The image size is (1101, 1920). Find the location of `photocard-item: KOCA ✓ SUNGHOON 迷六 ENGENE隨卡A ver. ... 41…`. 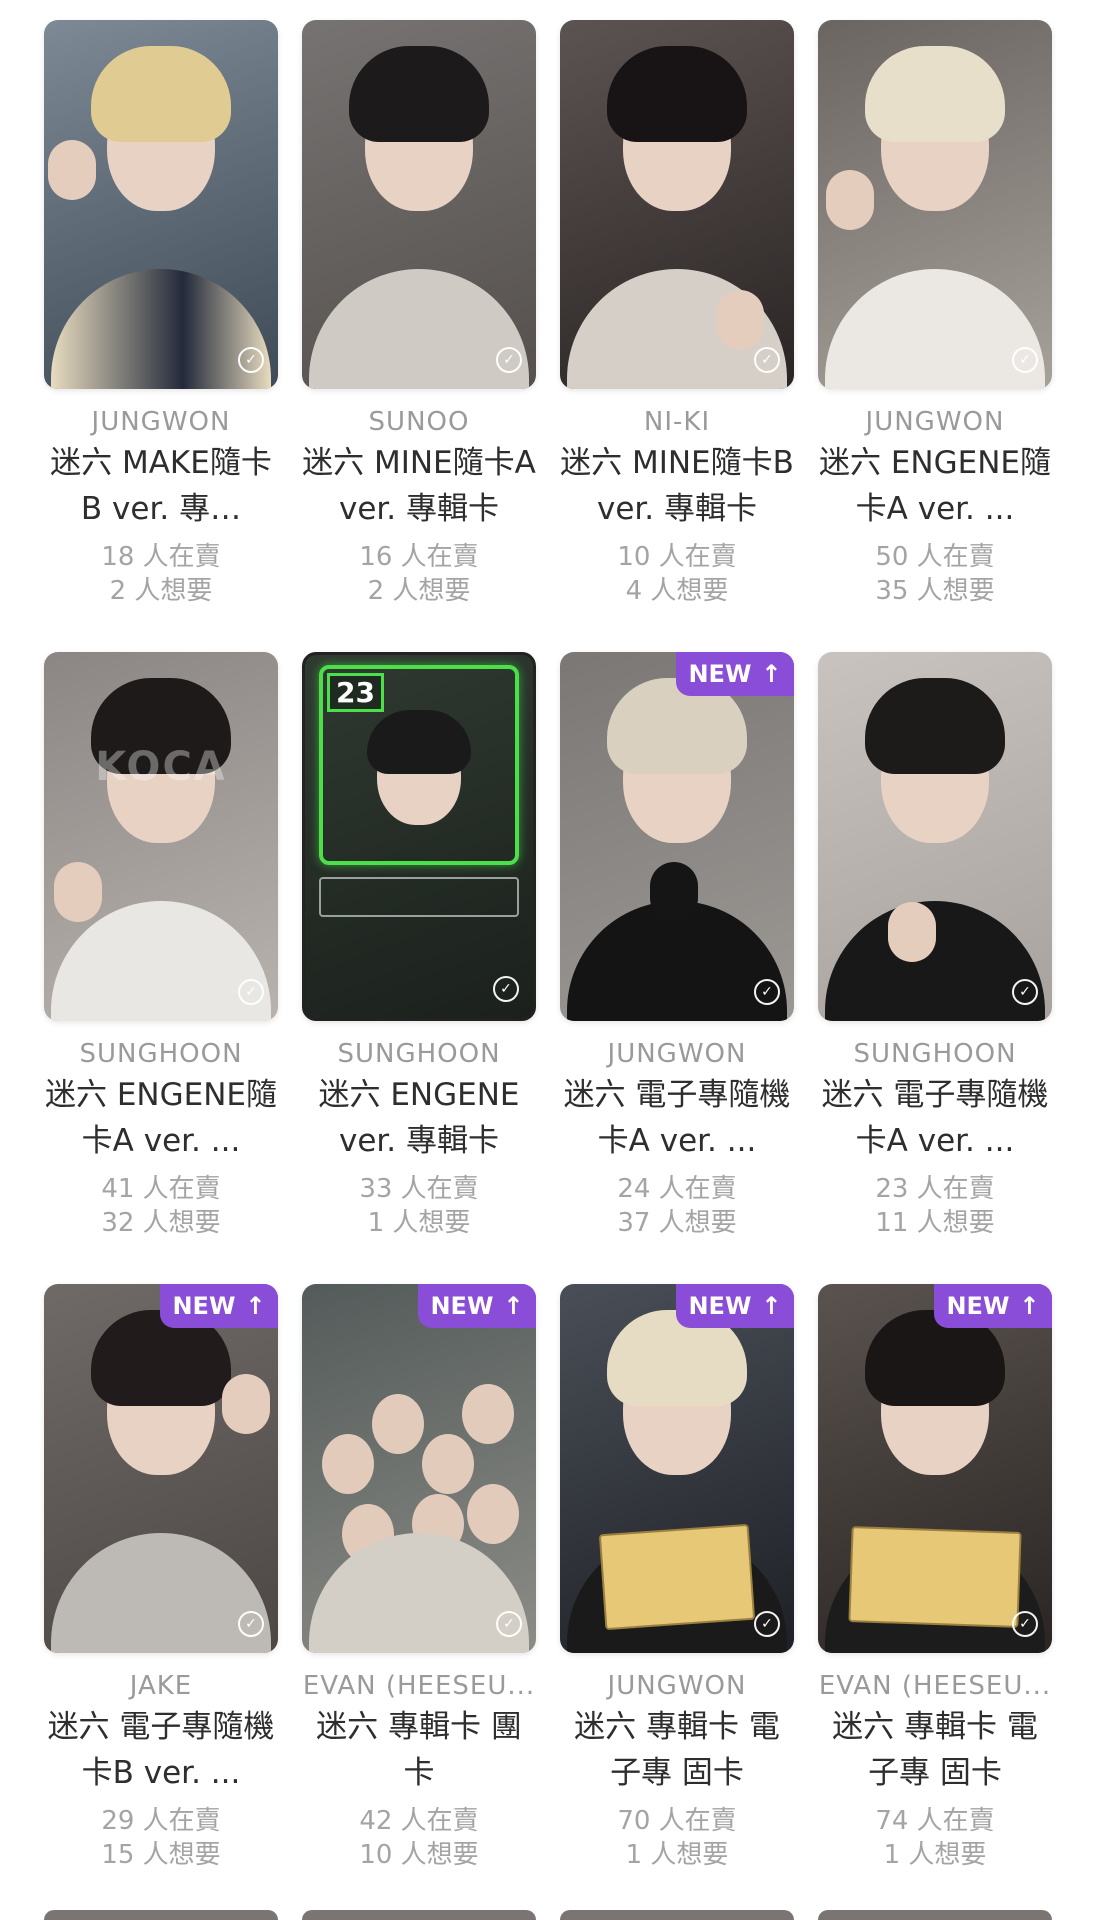

photocard-item: KOCA ✓ SUNGHOON 迷六 ENGENE隨卡A ver. ... 41… is located at coordinates (161, 946).